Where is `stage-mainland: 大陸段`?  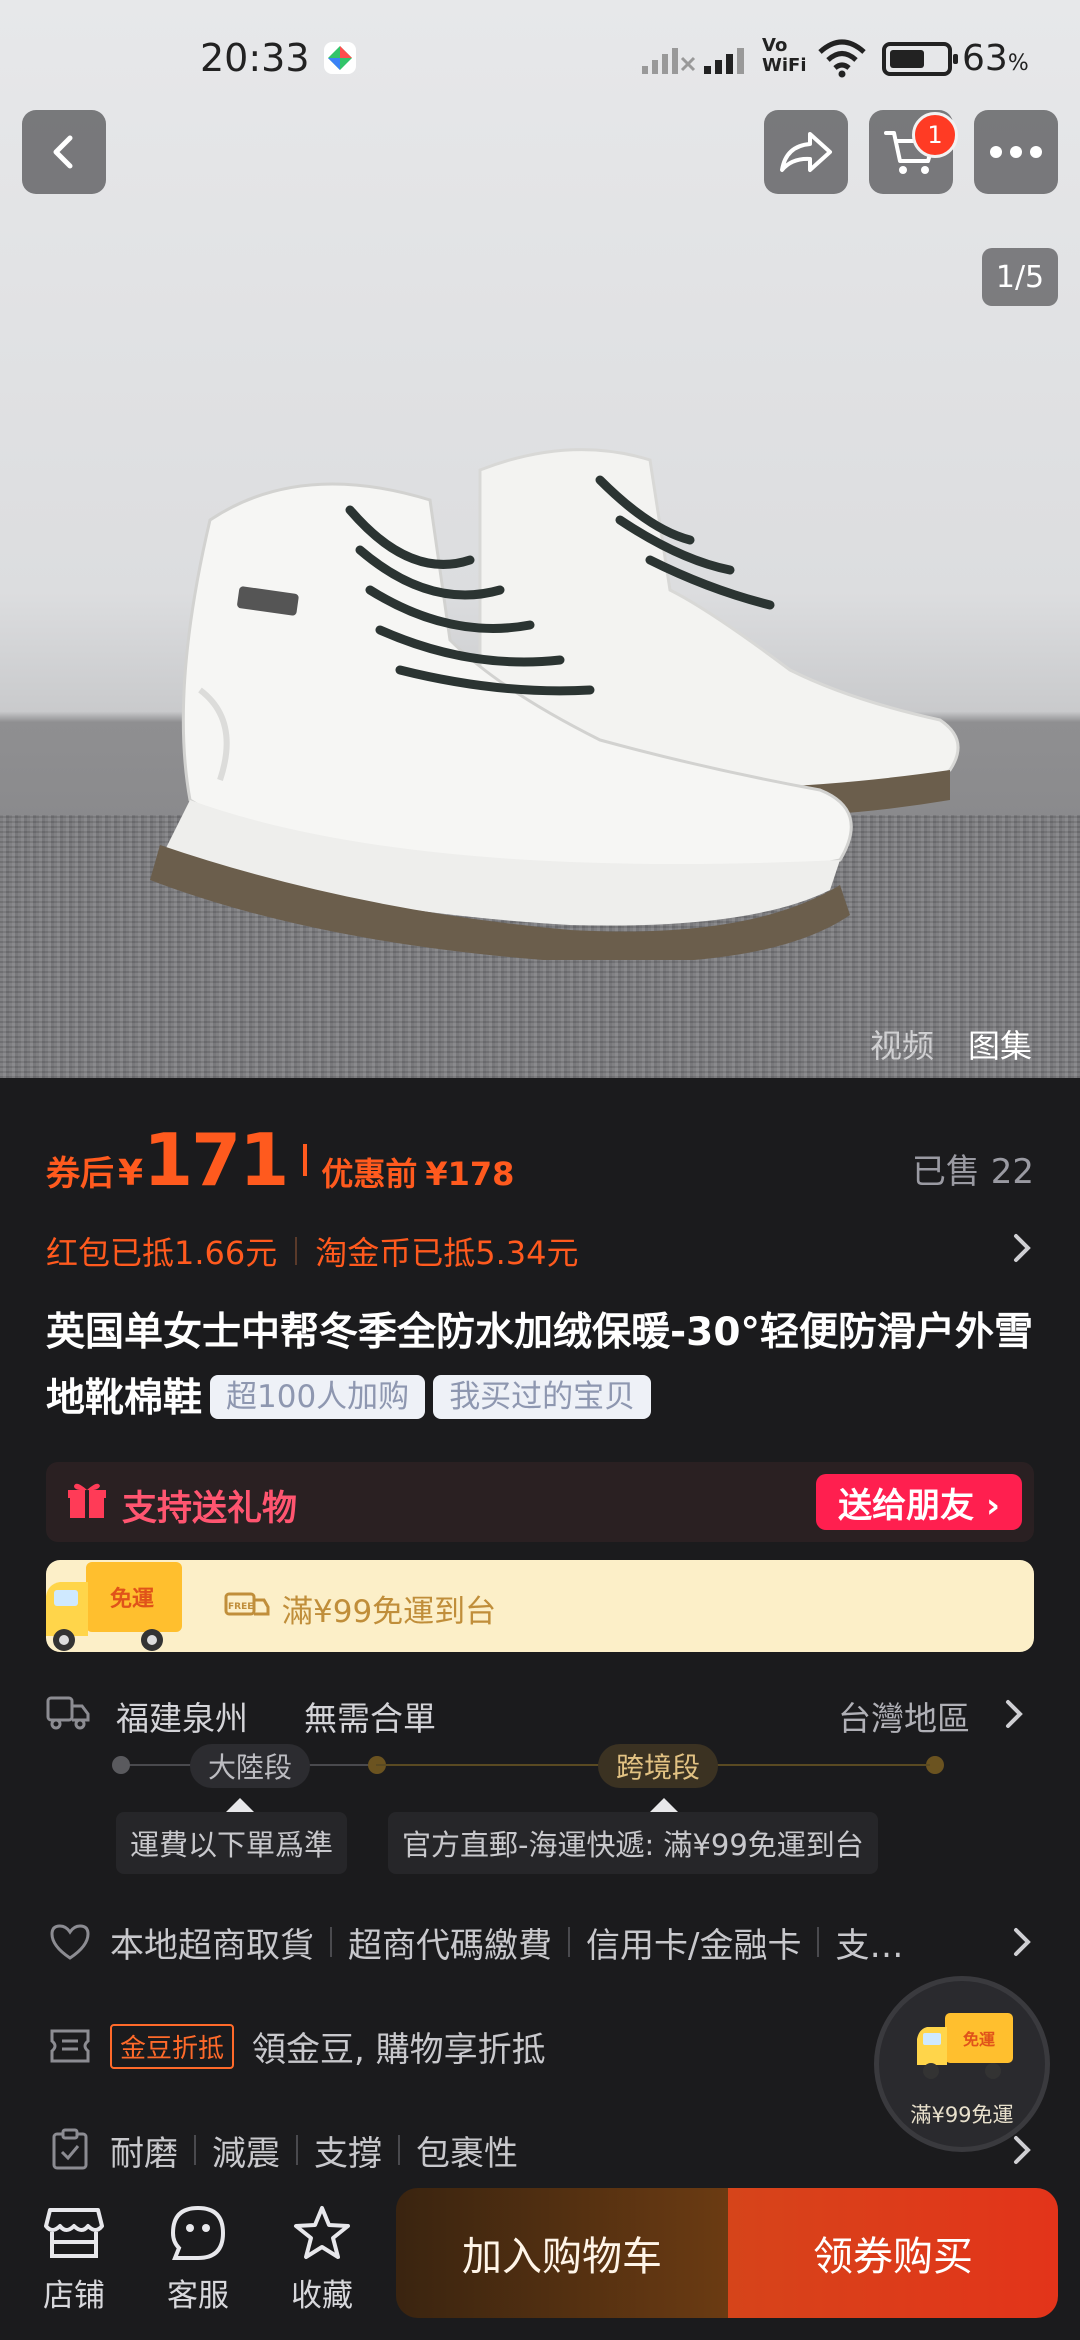 stage-mainland: 大陸段 is located at coordinates (250, 1766).